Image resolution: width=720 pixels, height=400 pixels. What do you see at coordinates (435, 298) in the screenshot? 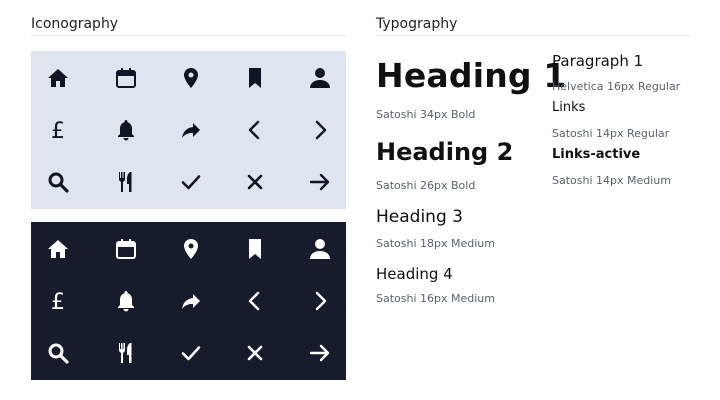
I see `heading-4-spec: Satoshi 16px Medium` at bounding box center [435, 298].